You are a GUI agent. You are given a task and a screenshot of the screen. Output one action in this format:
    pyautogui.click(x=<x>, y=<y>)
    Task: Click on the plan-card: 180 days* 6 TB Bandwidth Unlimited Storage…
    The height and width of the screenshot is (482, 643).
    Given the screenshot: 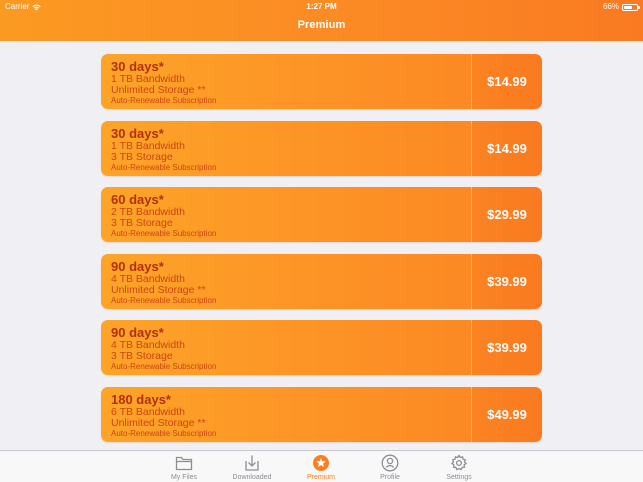 What is the action you would take?
    pyautogui.click(x=321, y=414)
    